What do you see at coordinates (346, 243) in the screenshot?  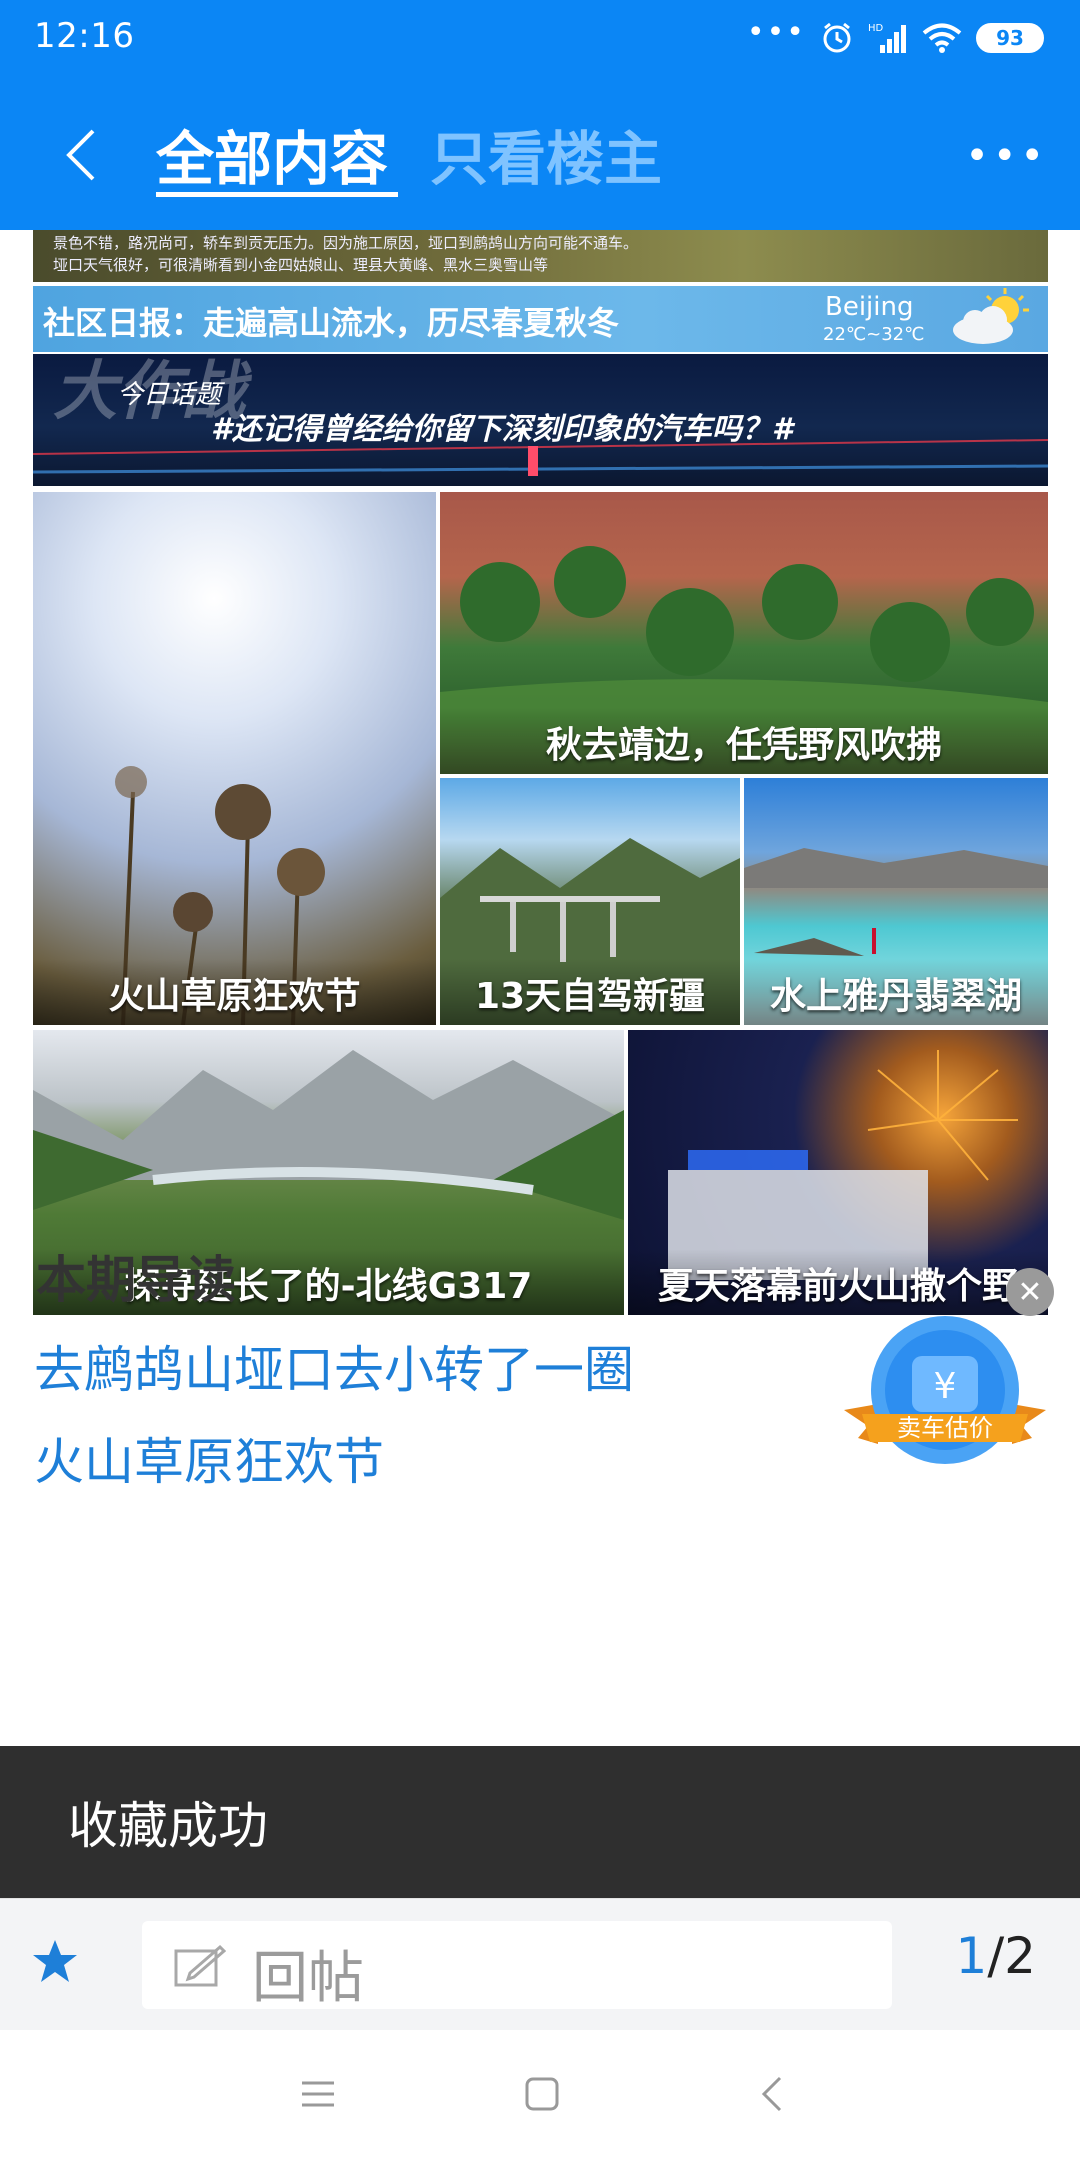 I see `poster-top-text-1: 景色不错，路况尚可，轿车到贡无压力。因为施工原因，垭口到鹧鸪山方向可能不通车。` at bounding box center [346, 243].